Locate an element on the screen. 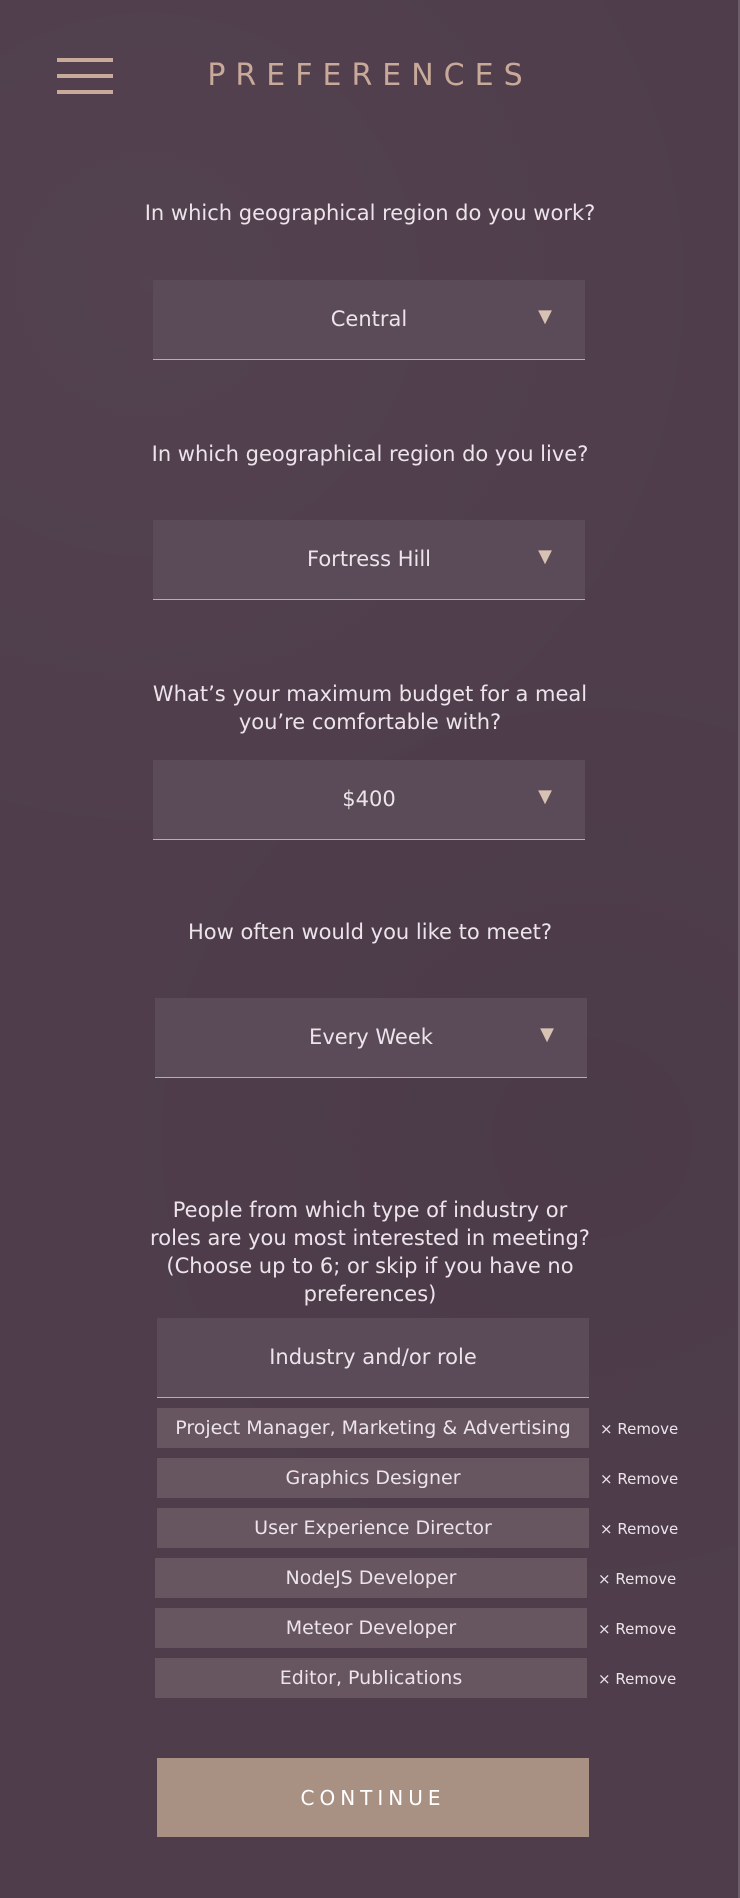  work-region-value: Central is located at coordinates (369, 319).